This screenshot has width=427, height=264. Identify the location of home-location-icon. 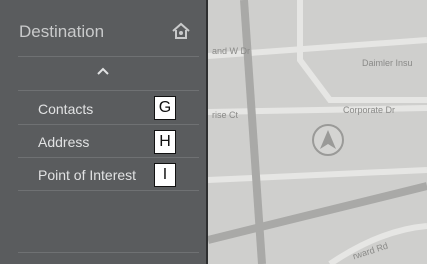
(181, 31).